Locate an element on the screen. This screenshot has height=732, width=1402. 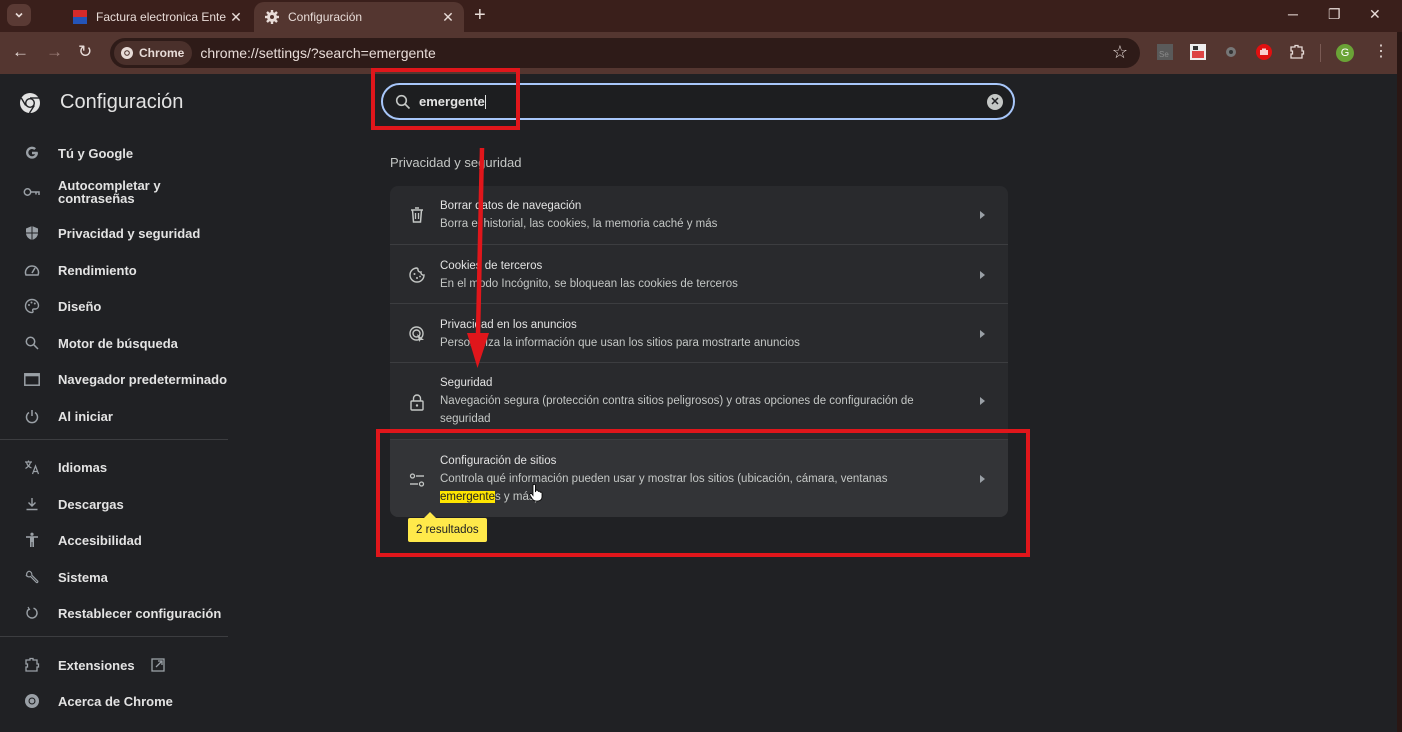
sidebar-item-extensiones: Extensiones is located at coordinates (115, 665).